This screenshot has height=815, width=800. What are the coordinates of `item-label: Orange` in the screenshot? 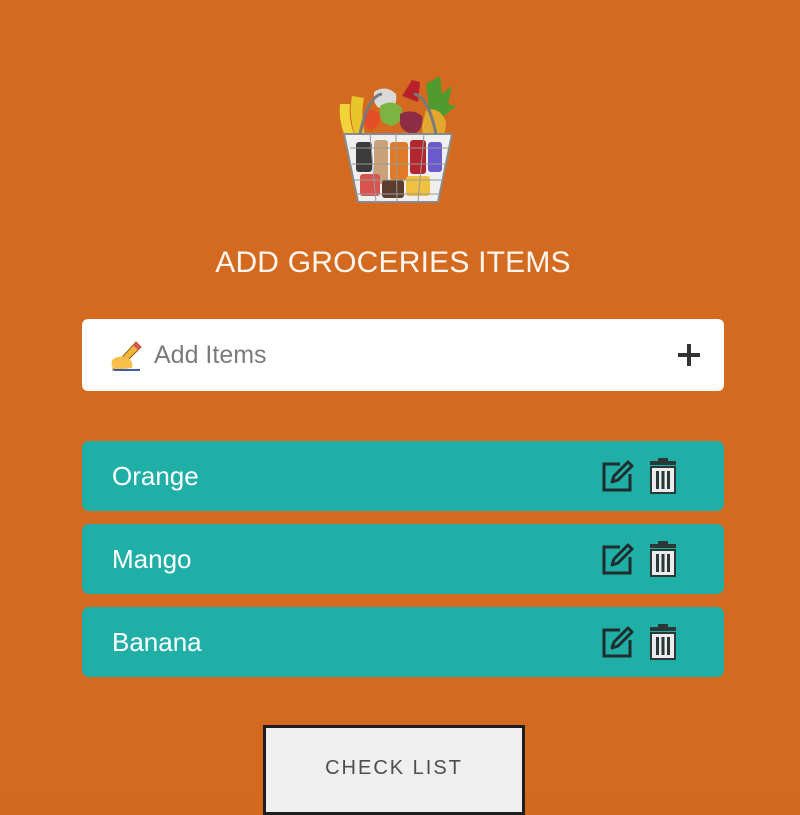 It's located at (155, 476).